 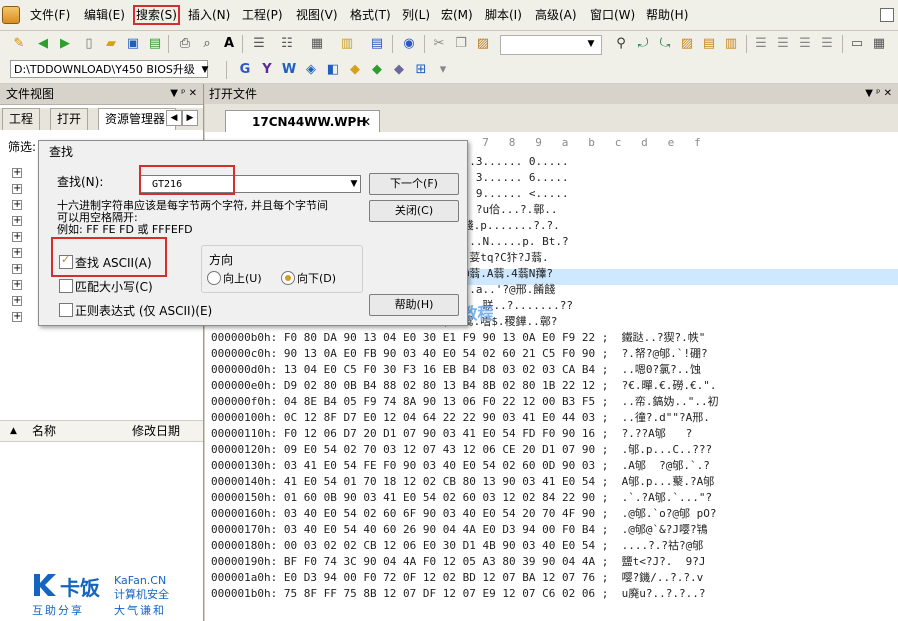 What do you see at coordinates (69, 119) in the screenshot?
I see `tab-open: 打开` at bounding box center [69, 119].